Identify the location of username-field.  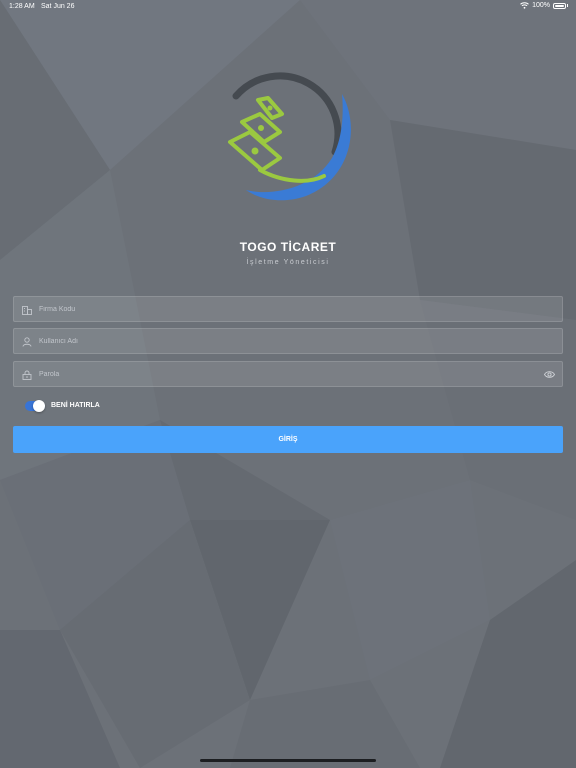
(288, 341).